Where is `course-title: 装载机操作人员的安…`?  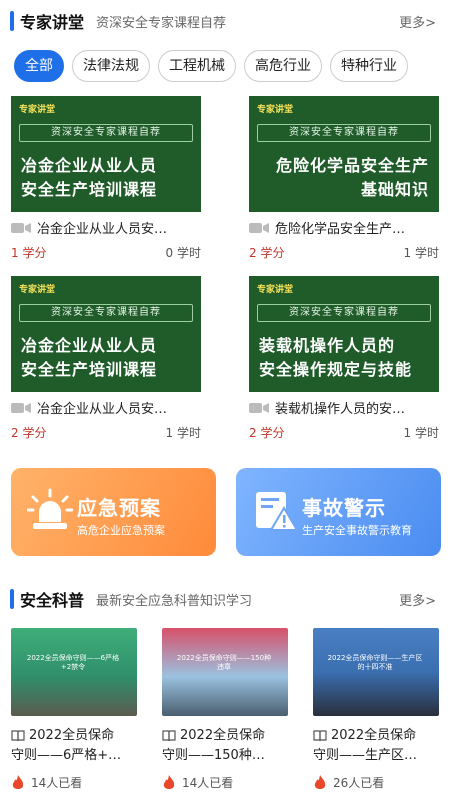 course-title: 装载机操作人员的安… is located at coordinates (344, 407).